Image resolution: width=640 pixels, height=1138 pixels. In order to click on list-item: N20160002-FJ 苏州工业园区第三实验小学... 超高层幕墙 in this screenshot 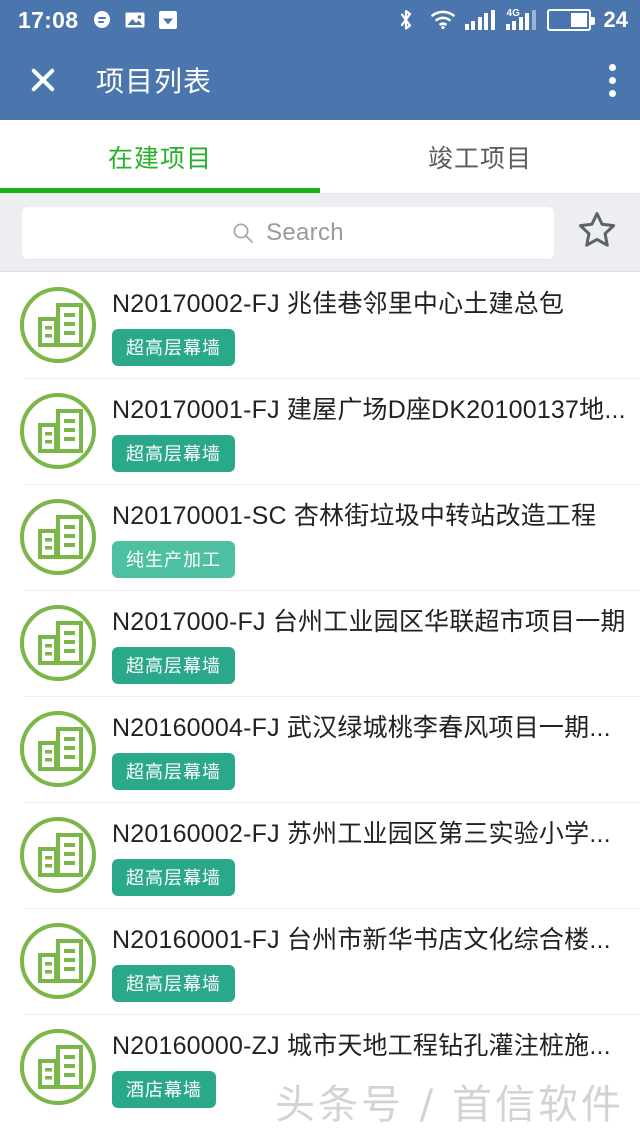, I will do `click(320, 855)`.